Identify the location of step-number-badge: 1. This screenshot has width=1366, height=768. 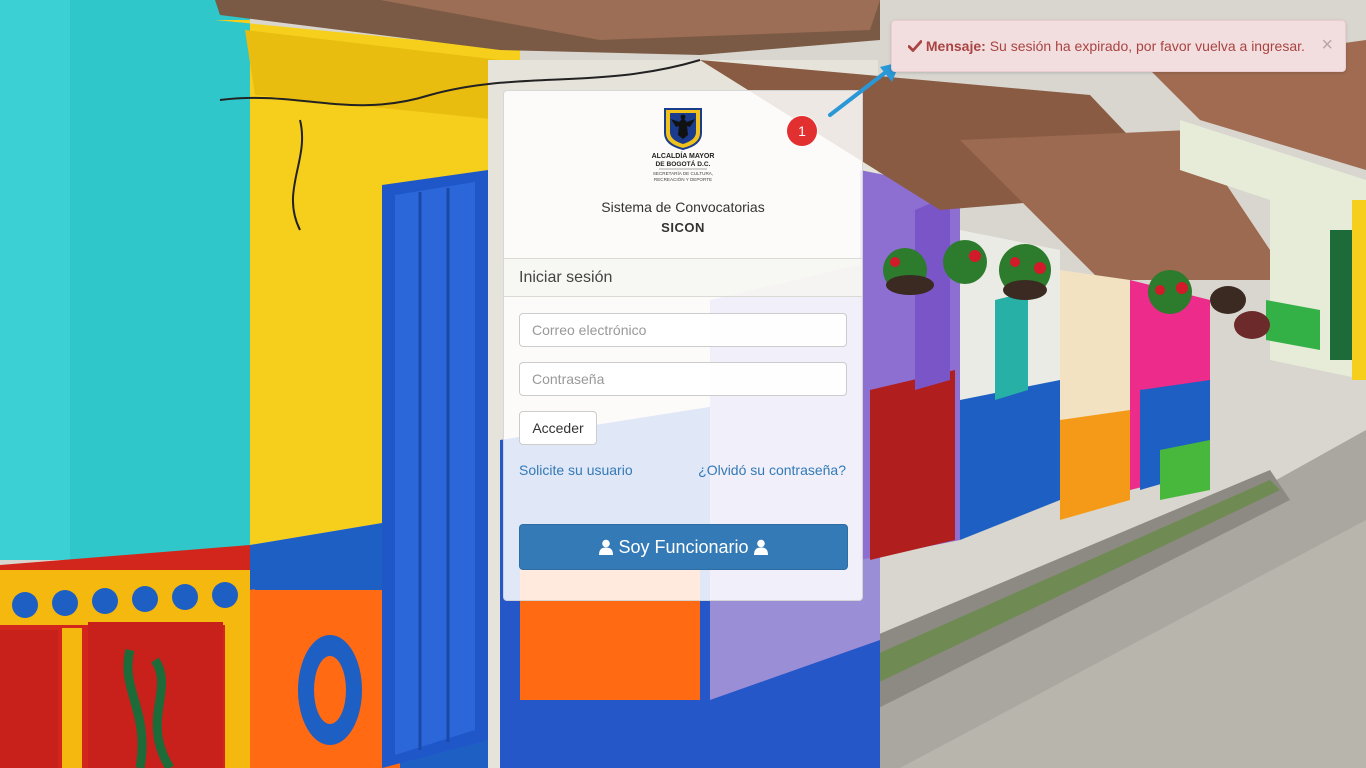
(802, 131).